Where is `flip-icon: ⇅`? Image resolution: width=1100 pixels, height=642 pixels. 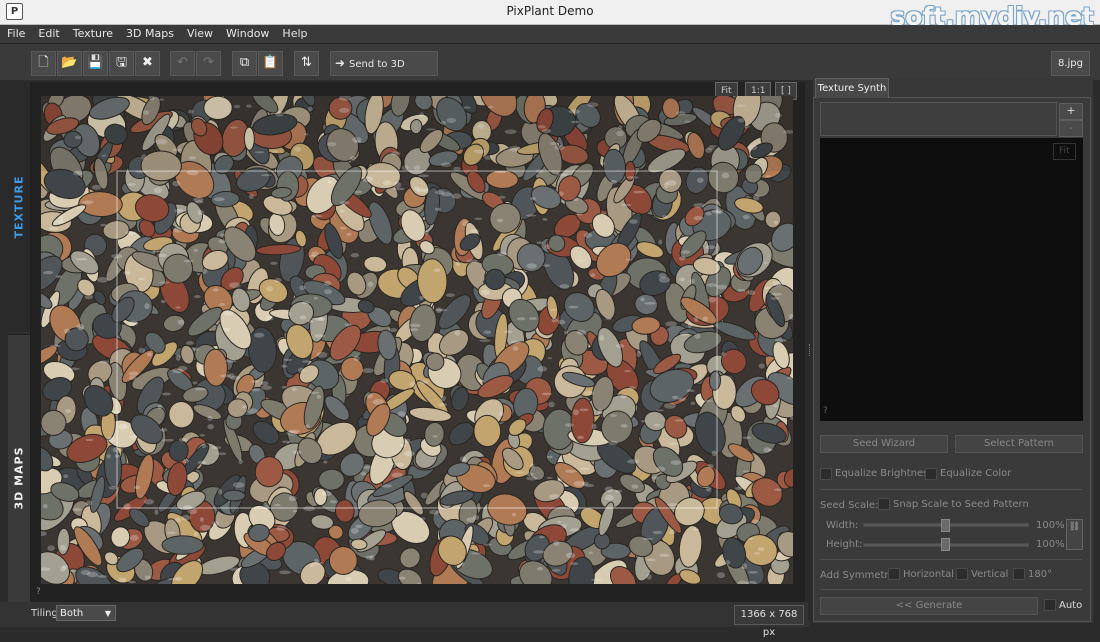
flip-icon: ⇅ is located at coordinates (306, 62).